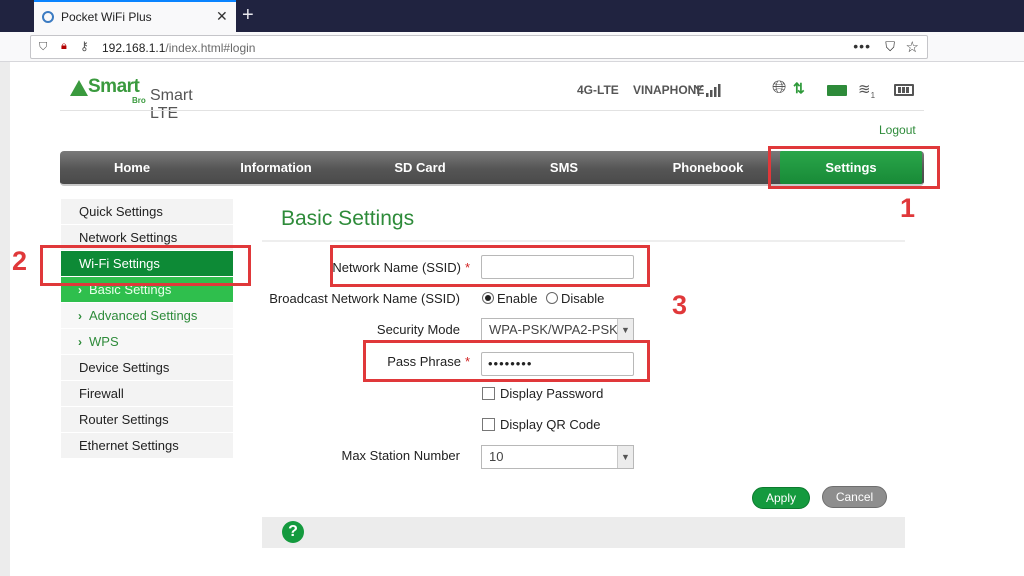 Image resolution: width=1024 pixels, height=576 pixels. What do you see at coordinates (506, 361) in the screenshot?
I see `highlight-box-pass-phrase` at bounding box center [506, 361].